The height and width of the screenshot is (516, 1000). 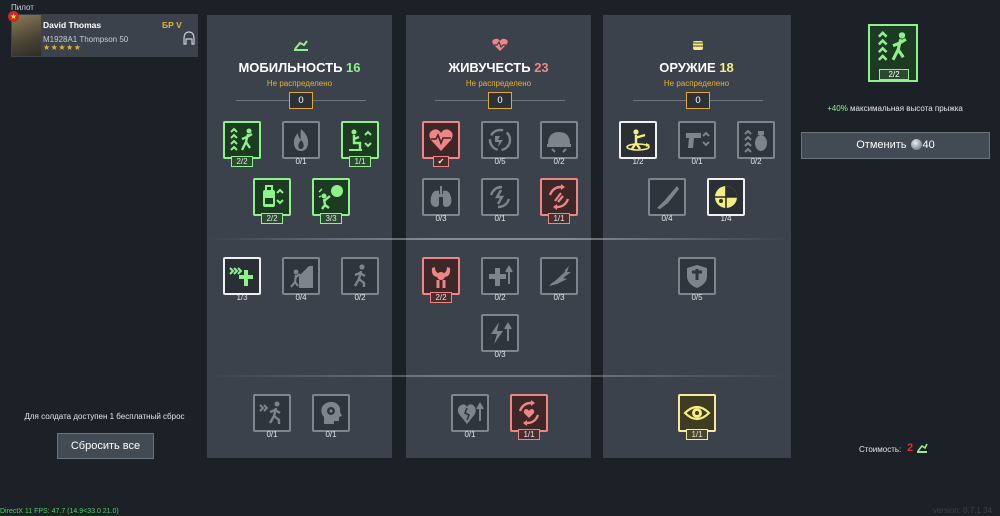 I want to click on skill-fire-resist: 0/1, so click(x=301, y=145).